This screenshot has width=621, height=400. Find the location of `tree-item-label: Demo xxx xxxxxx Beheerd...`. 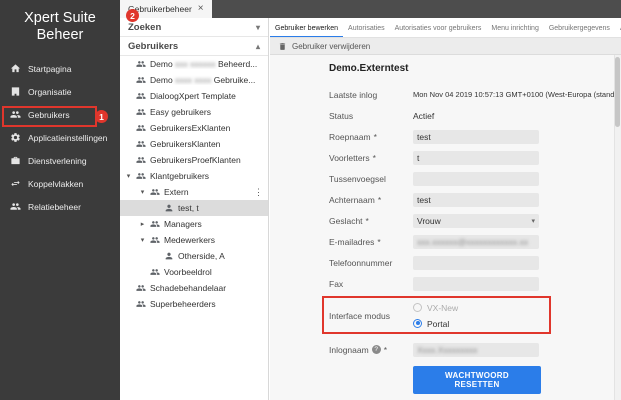

tree-item-label: Demo xxx xxxxxx Beheerd... is located at coordinates (203, 64).